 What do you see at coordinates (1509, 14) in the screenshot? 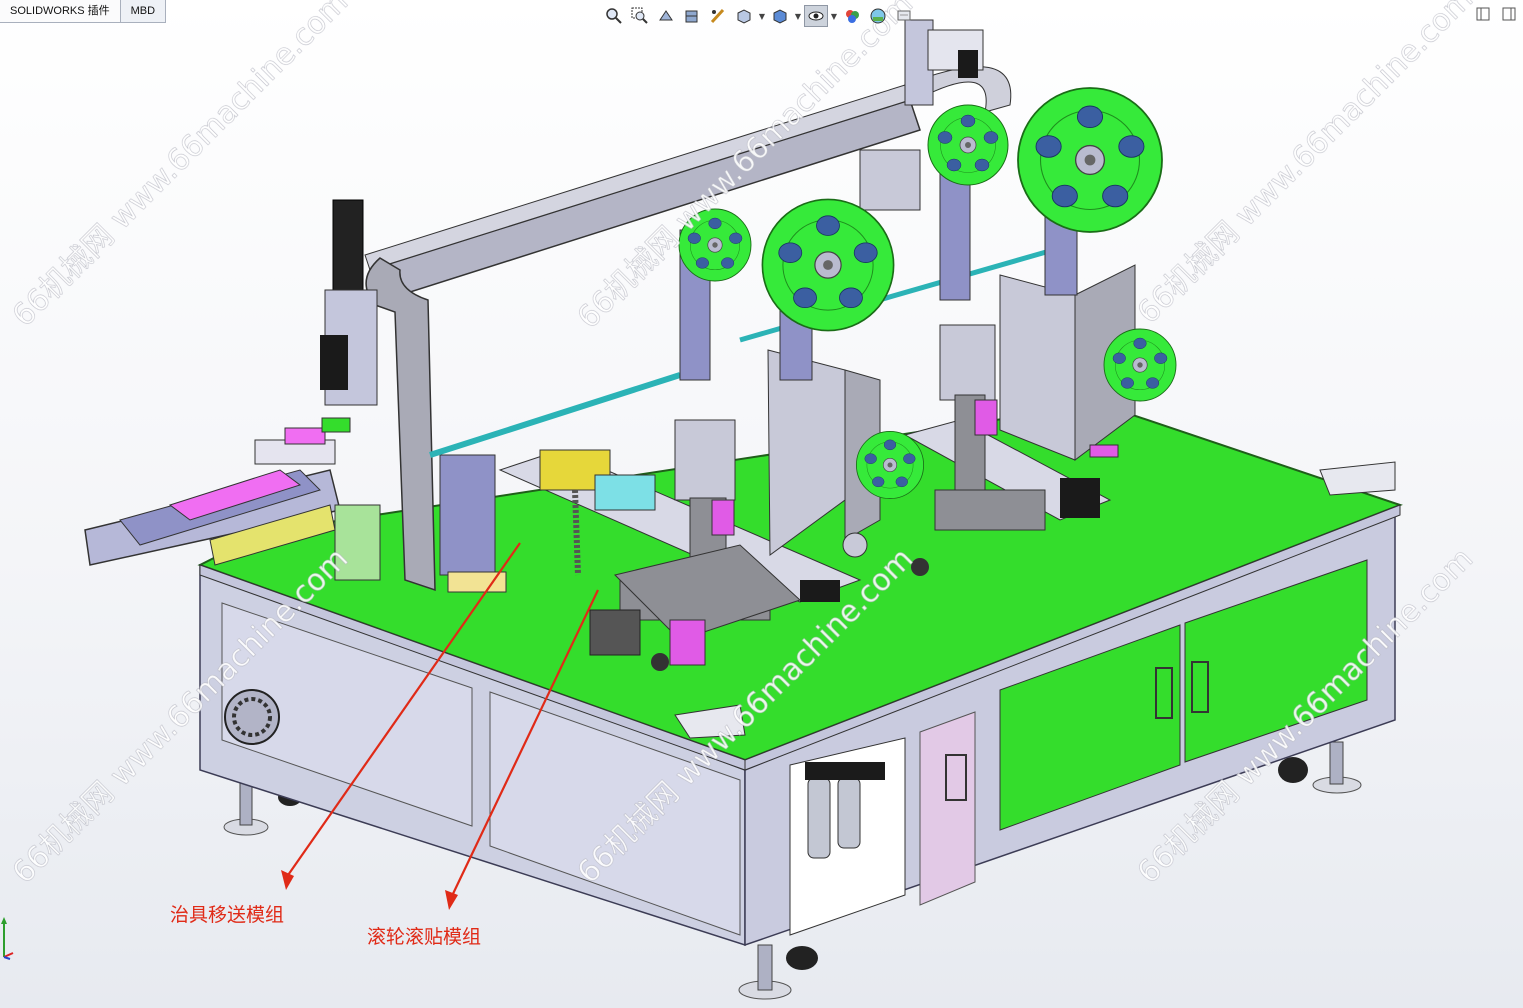
I see `tile-vertical-icon` at bounding box center [1509, 14].